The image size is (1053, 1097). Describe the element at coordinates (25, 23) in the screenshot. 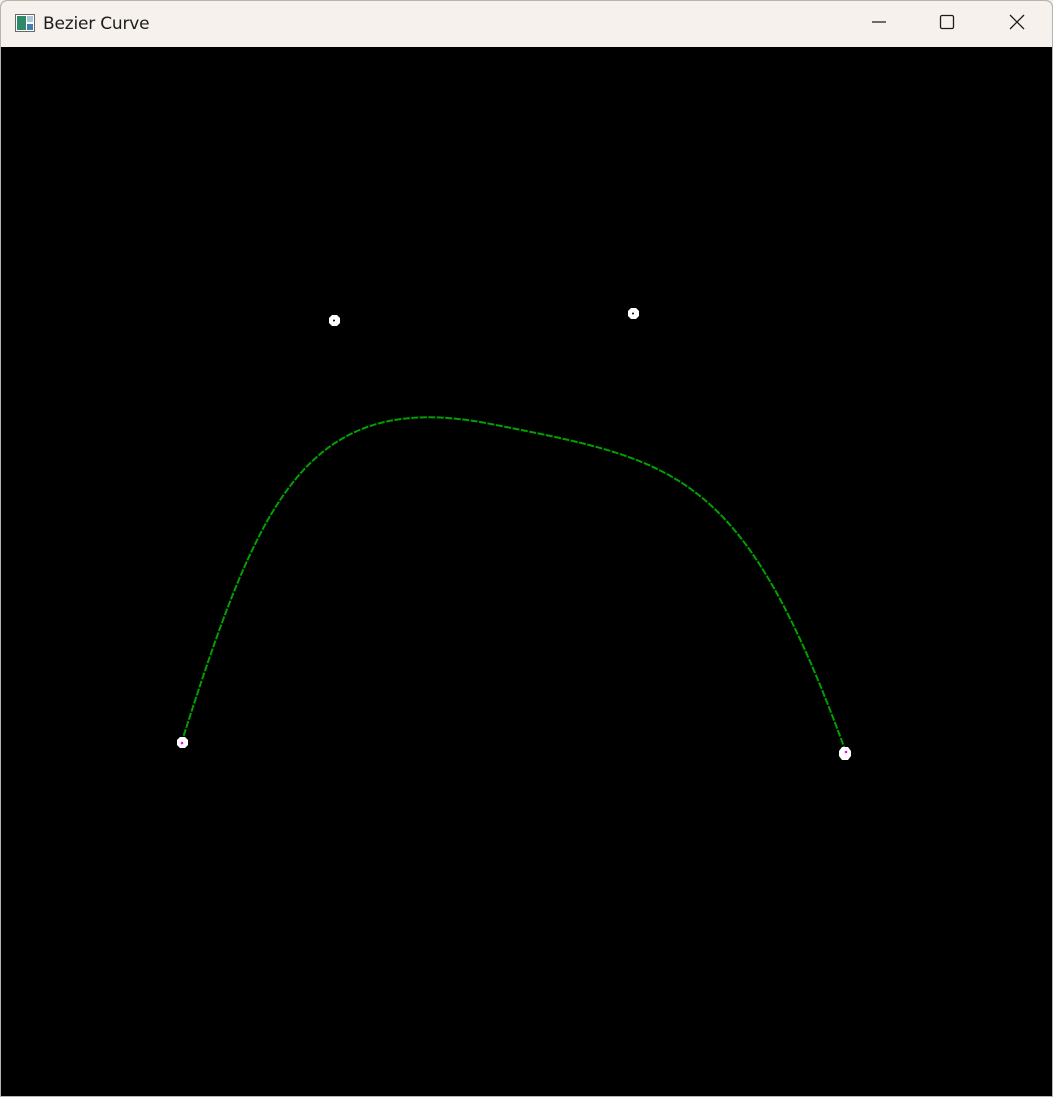

I see `app-window-icon` at that location.